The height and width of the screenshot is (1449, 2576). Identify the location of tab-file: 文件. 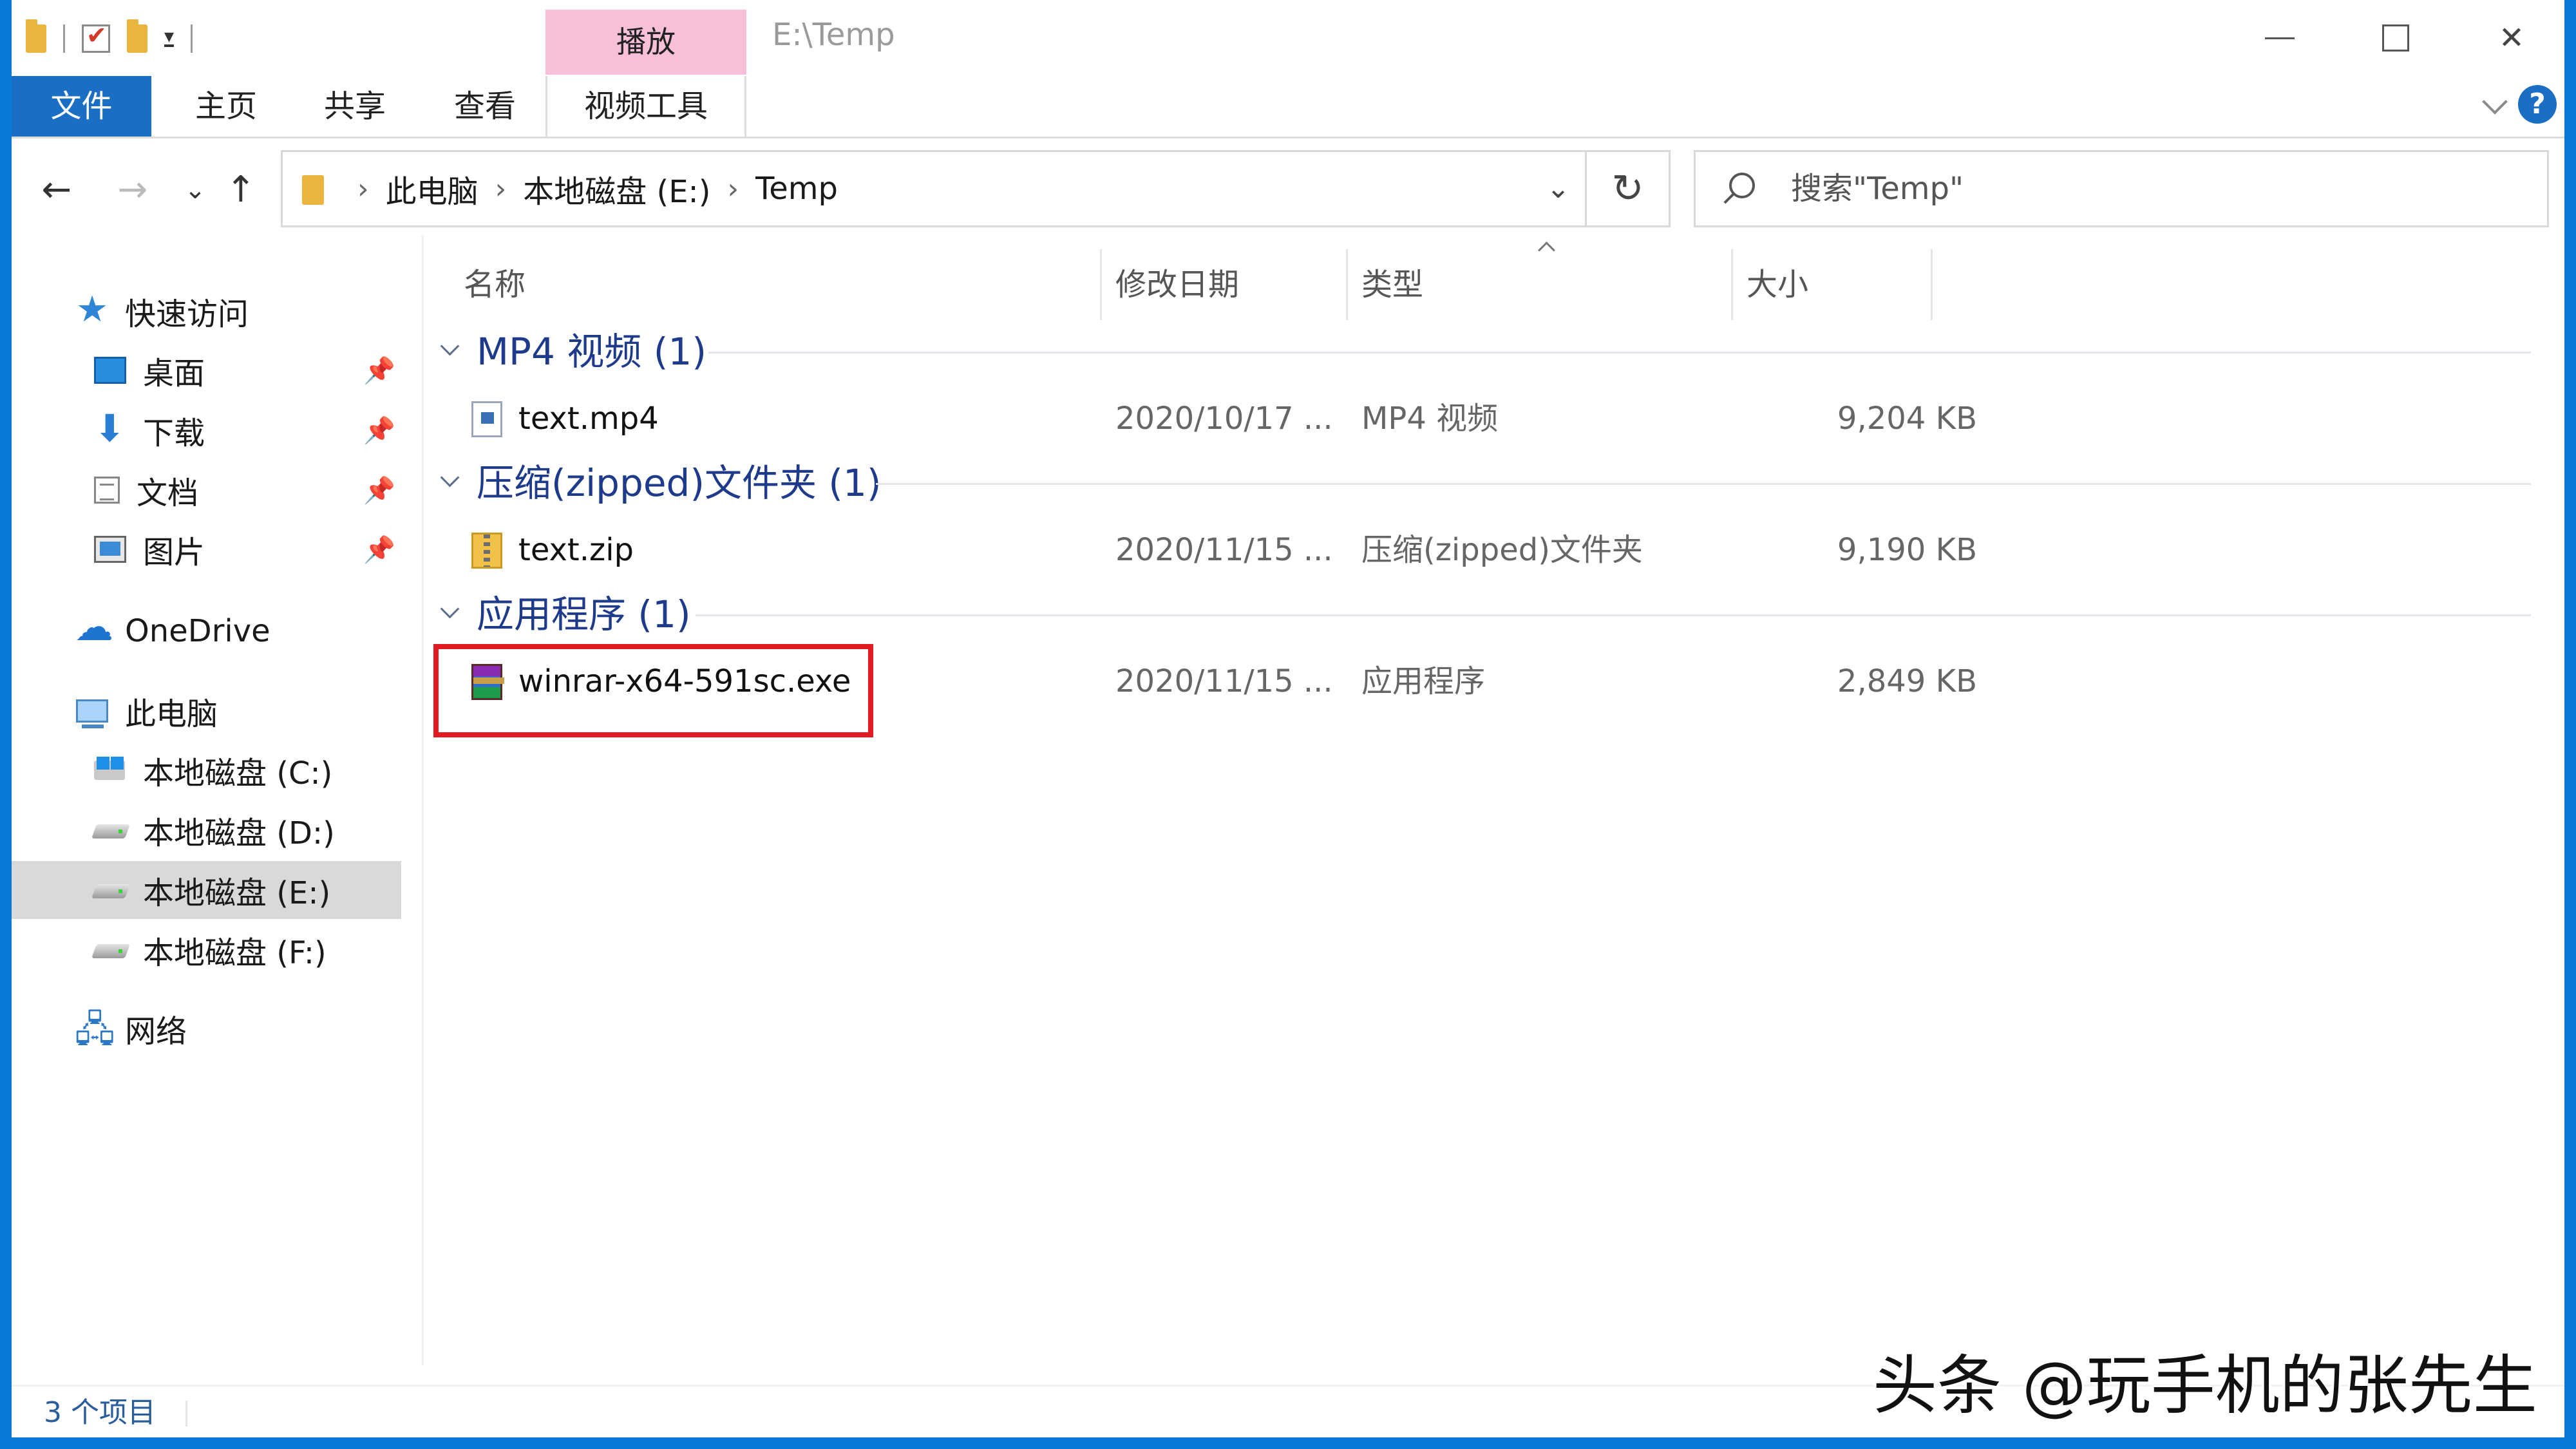
(81, 107).